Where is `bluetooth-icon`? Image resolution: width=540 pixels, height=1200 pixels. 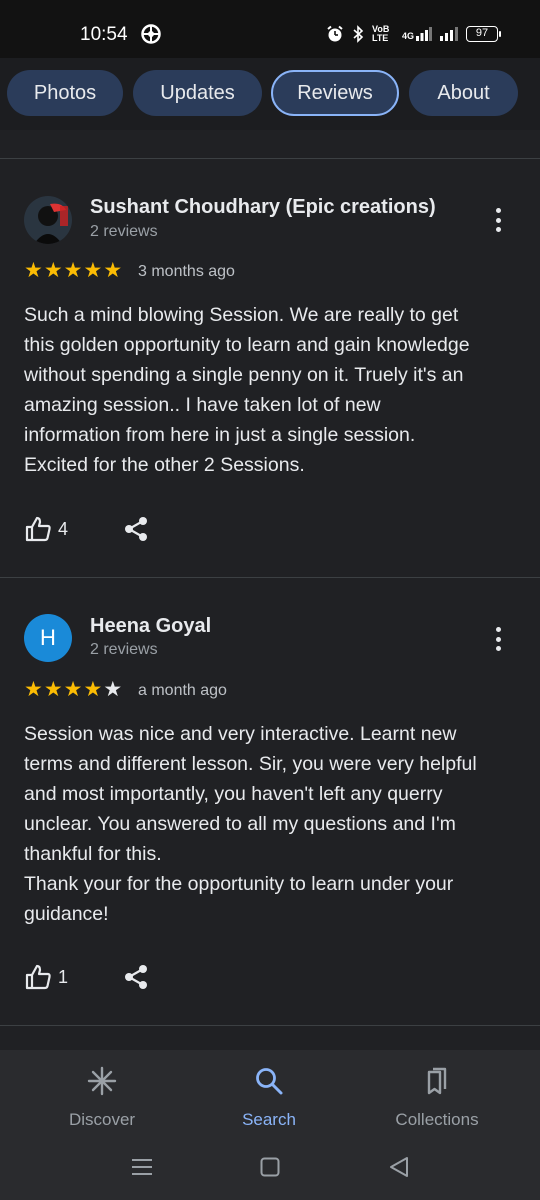 bluetooth-icon is located at coordinates (358, 34).